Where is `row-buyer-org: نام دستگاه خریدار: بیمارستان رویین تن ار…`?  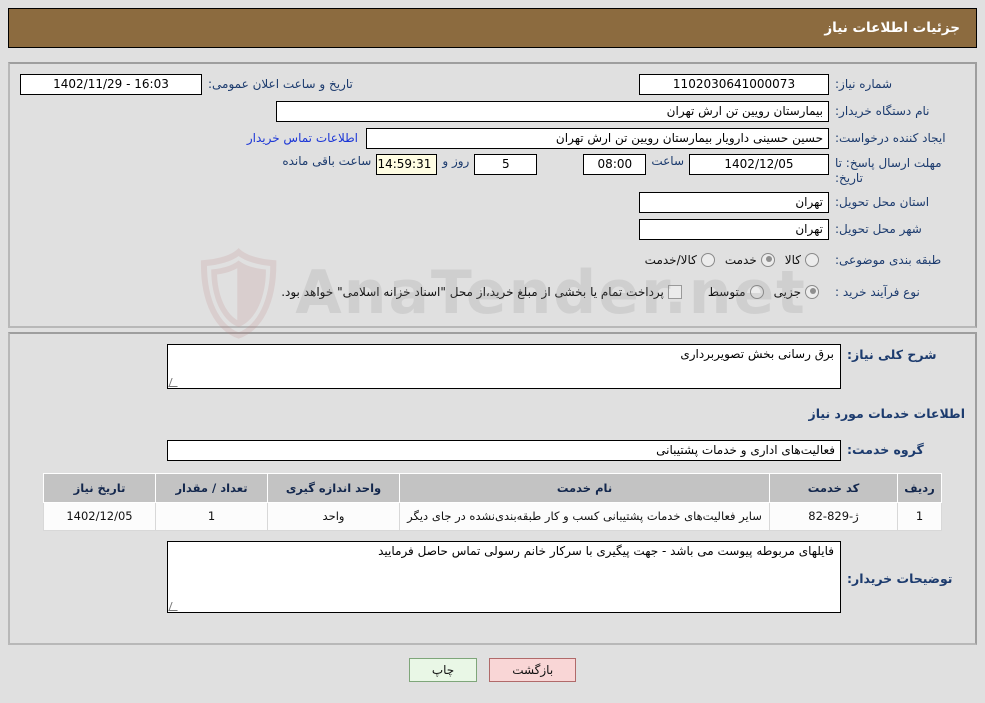 row-buyer-org: نام دستگاه خریدار: بیمارستان رویین تن ار… is located at coordinates (492, 111).